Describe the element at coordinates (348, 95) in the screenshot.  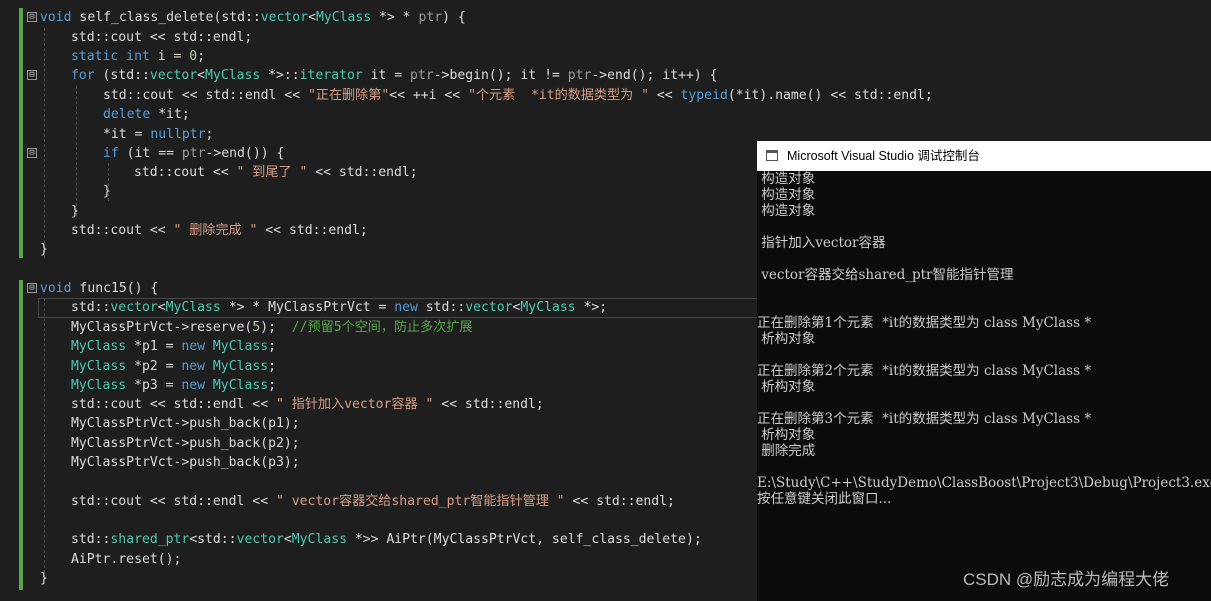
I see `code-token: "正在删除第"` at that location.